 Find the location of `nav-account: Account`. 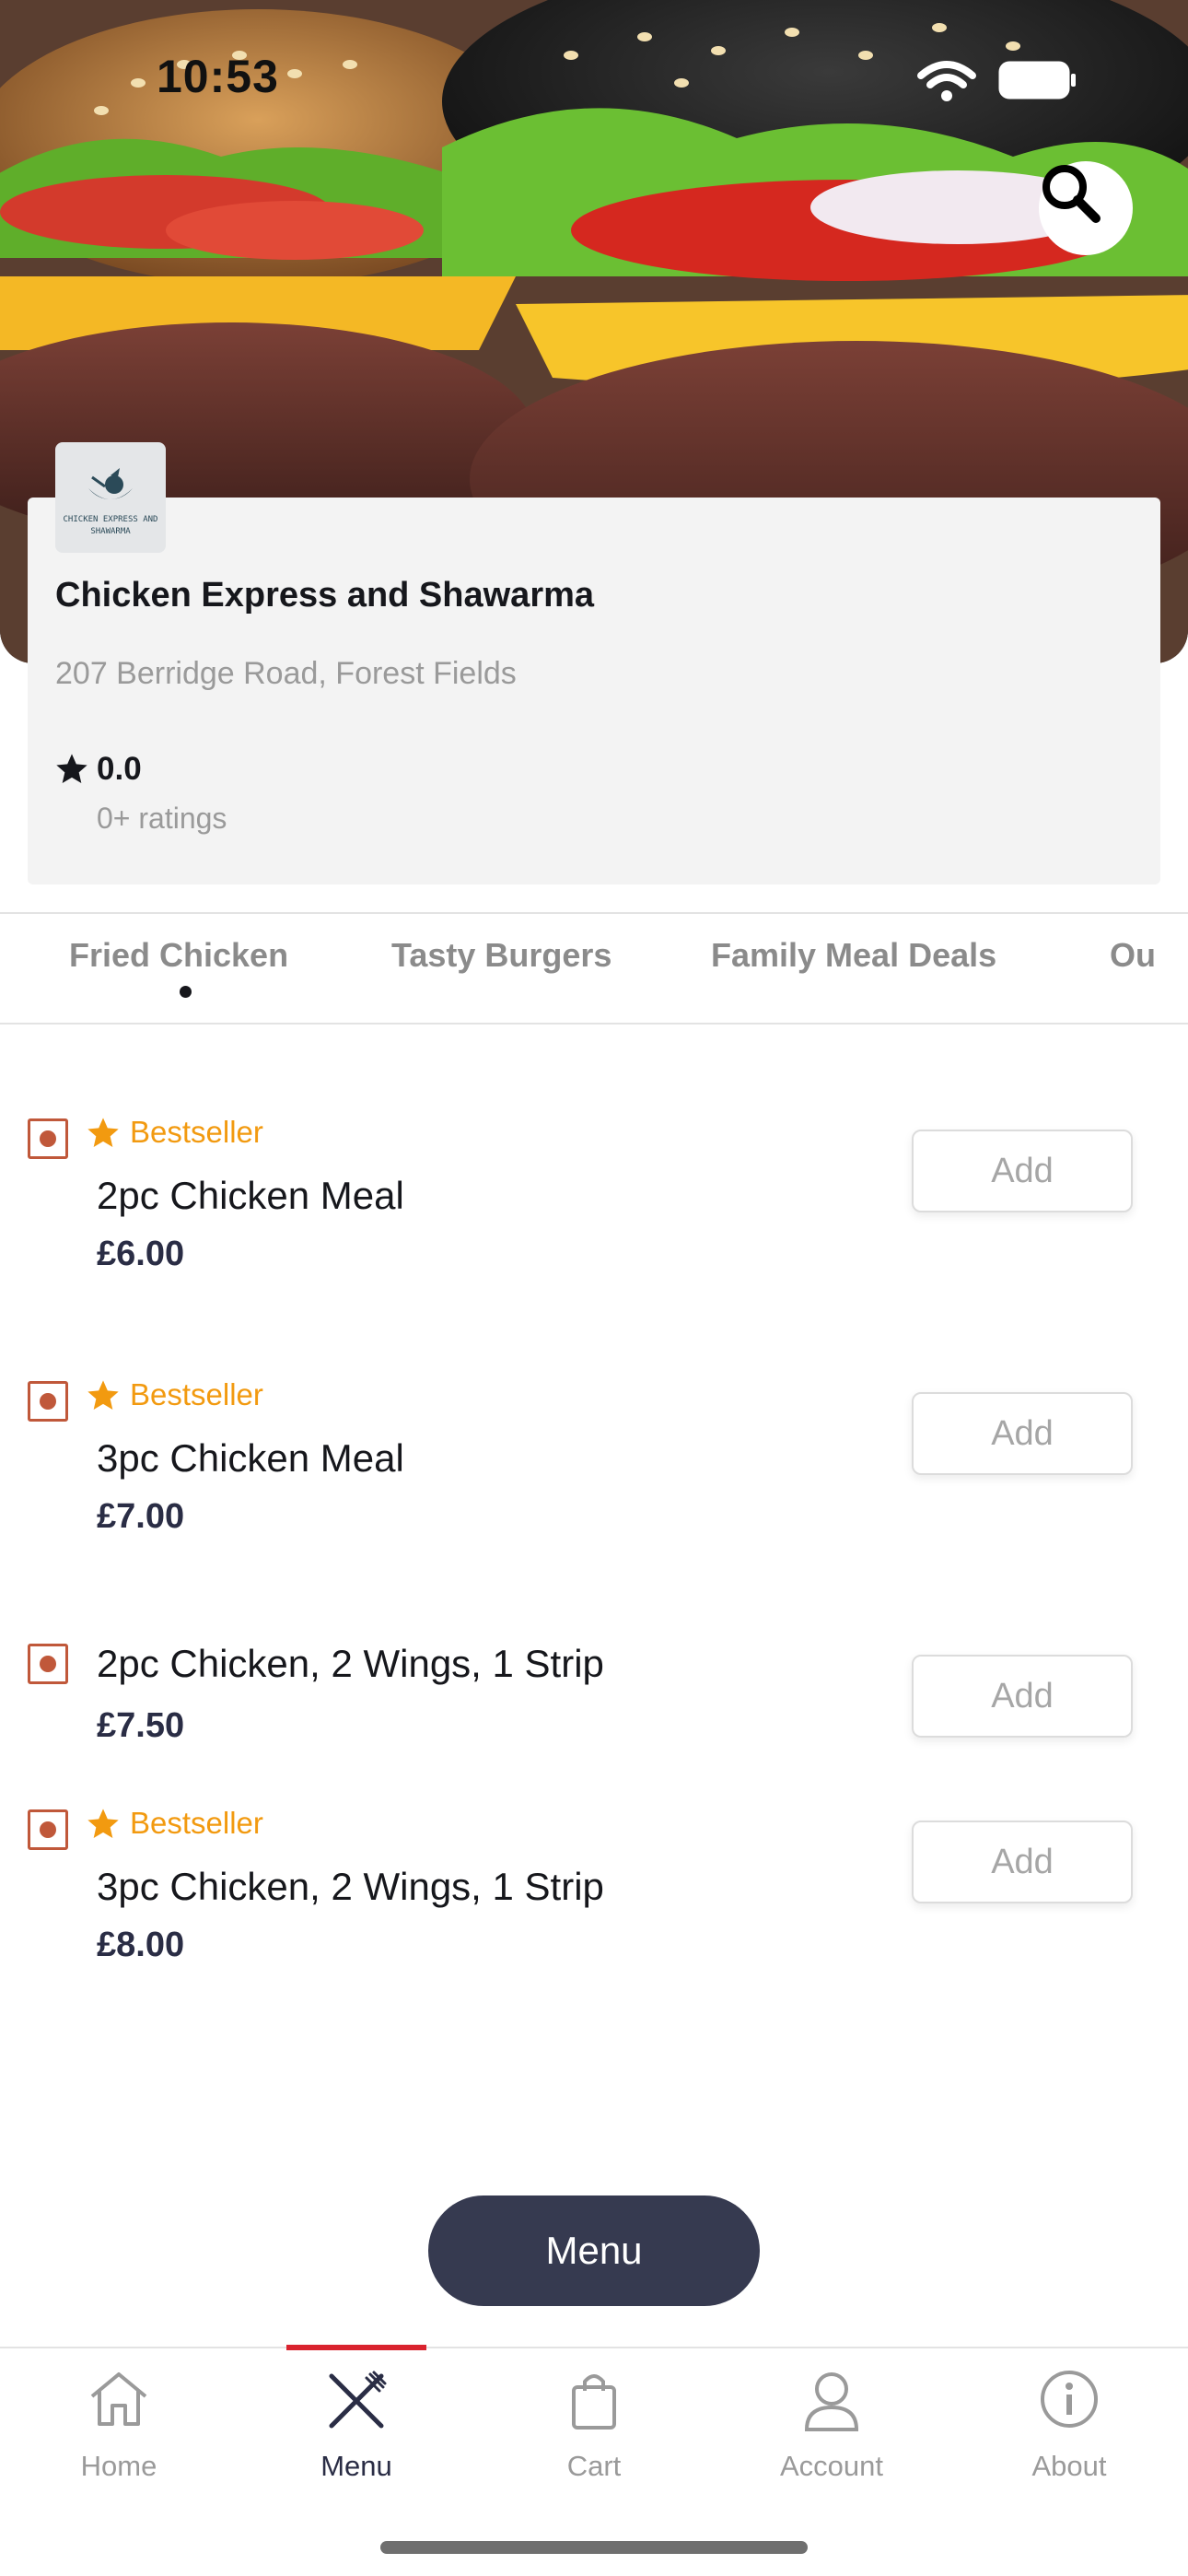

nav-account: Account is located at coordinates (831, 2422).